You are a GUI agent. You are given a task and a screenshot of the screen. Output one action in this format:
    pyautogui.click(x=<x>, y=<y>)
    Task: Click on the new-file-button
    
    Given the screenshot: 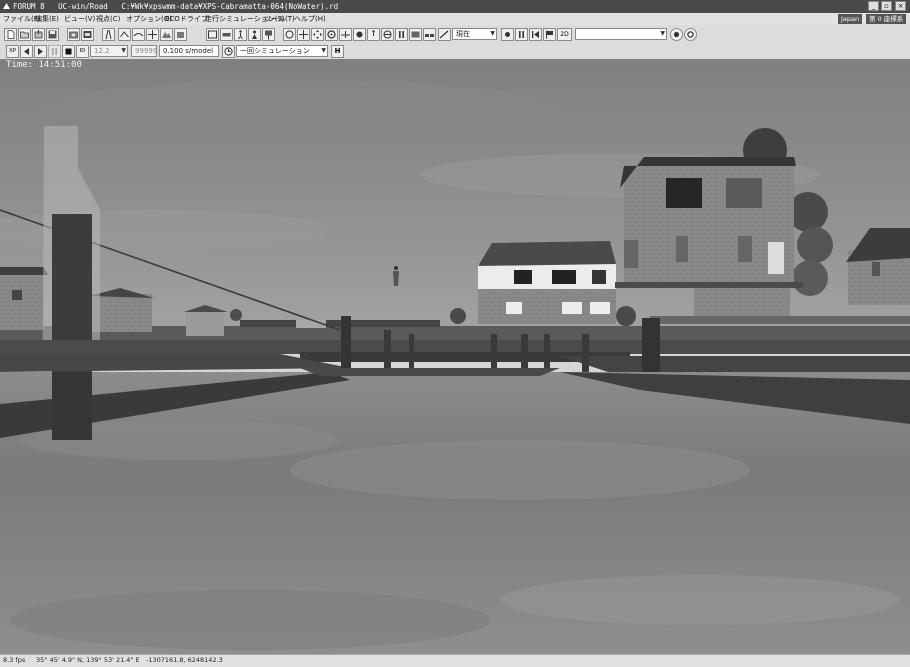 What is the action you would take?
    pyautogui.click(x=10, y=34)
    